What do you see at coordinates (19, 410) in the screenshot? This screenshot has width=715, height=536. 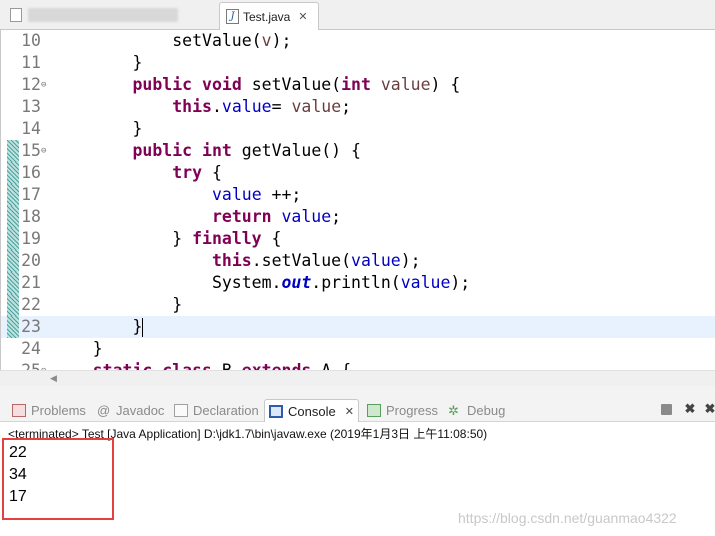 I see `problems-icon` at bounding box center [19, 410].